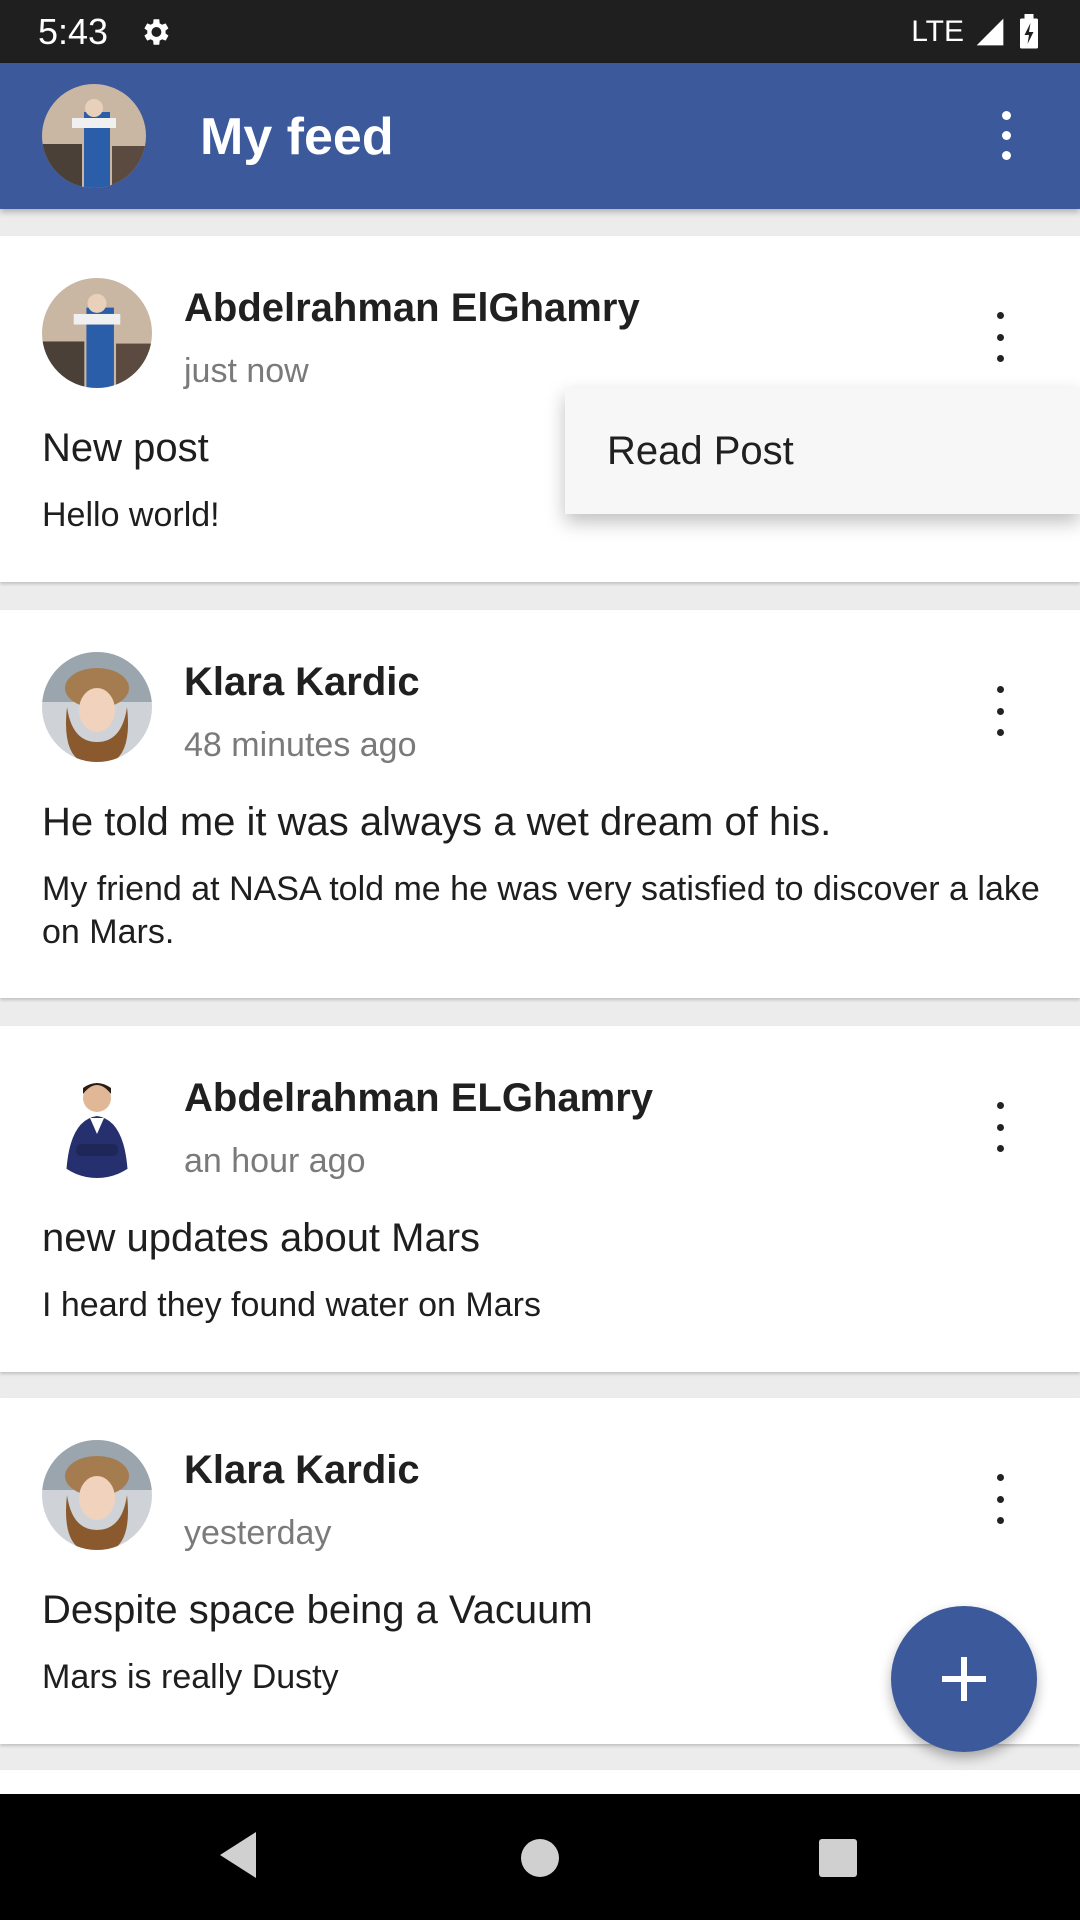 This screenshot has width=1080, height=1920. What do you see at coordinates (1029, 30) in the screenshot?
I see `battery-charging-icon` at bounding box center [1029, 30].